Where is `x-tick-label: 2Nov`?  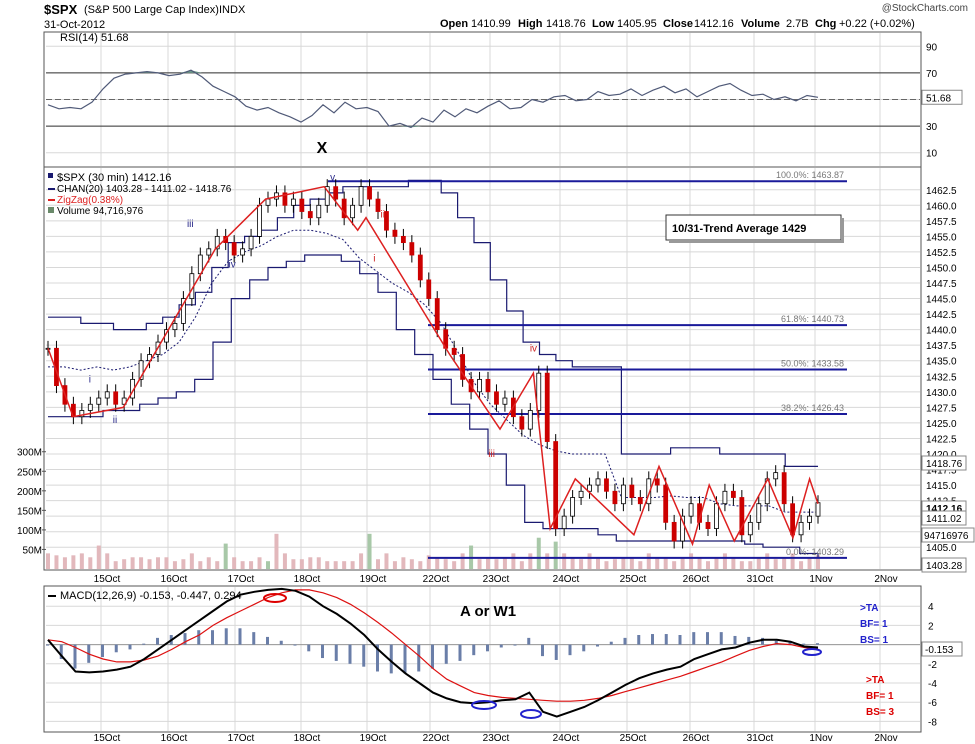
x-tick-label: 2Nov is located at coordinates (885, 579).